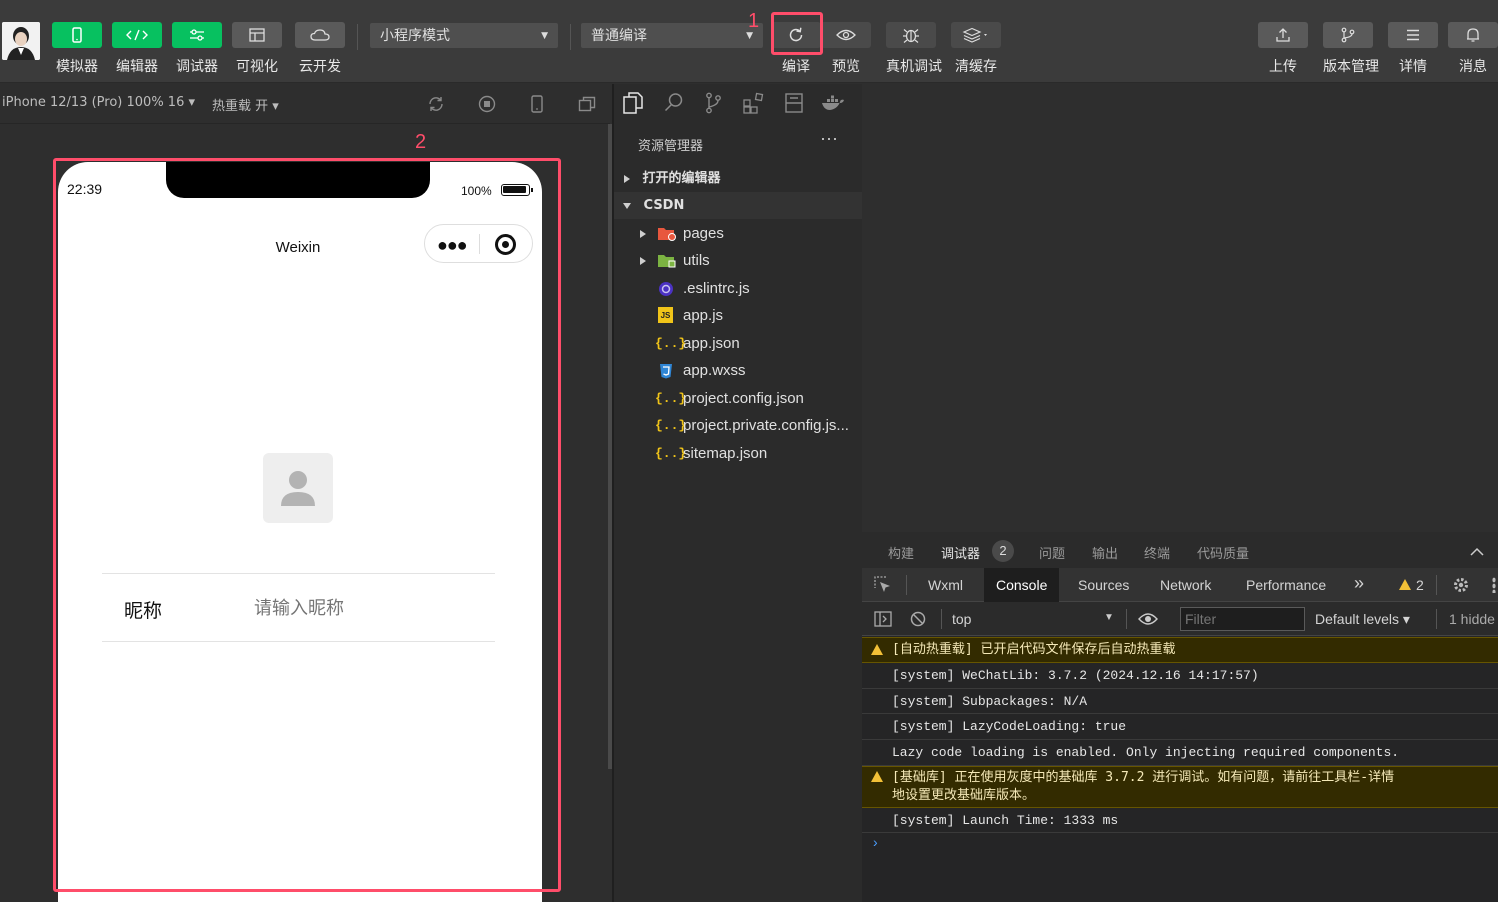 The height and width of the screenshot is (902, 1498). Describe the element at coordinates (1477, 551) in the screenshot. I see `chevron-up-icon` at that location.